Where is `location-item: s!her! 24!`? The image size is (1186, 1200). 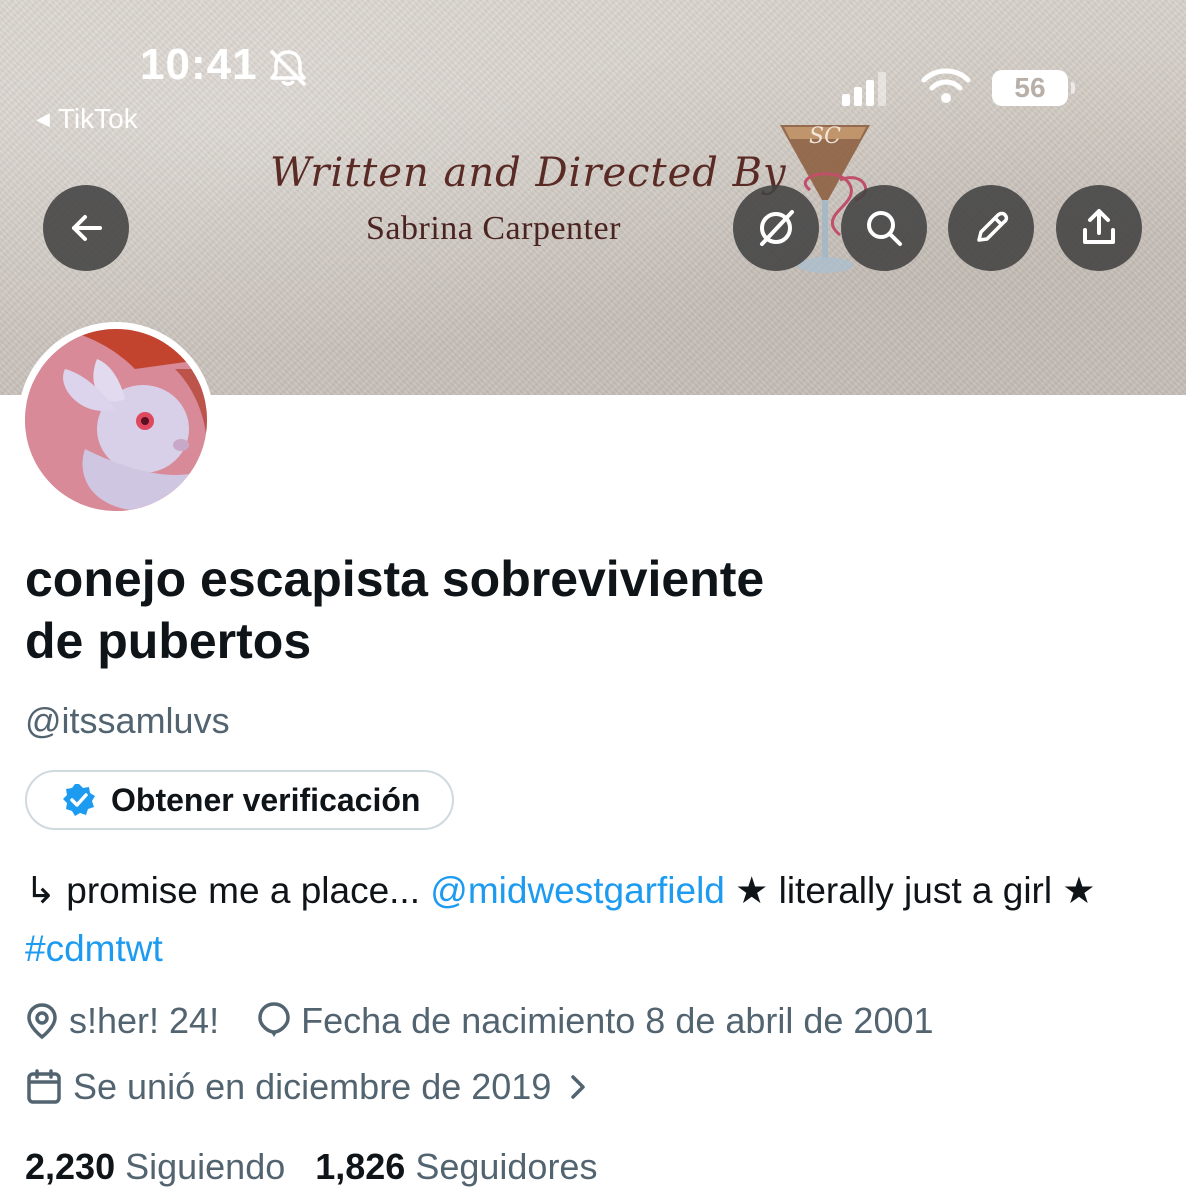 location-item: s!her! 24! is located at coordinates (122, 1021).